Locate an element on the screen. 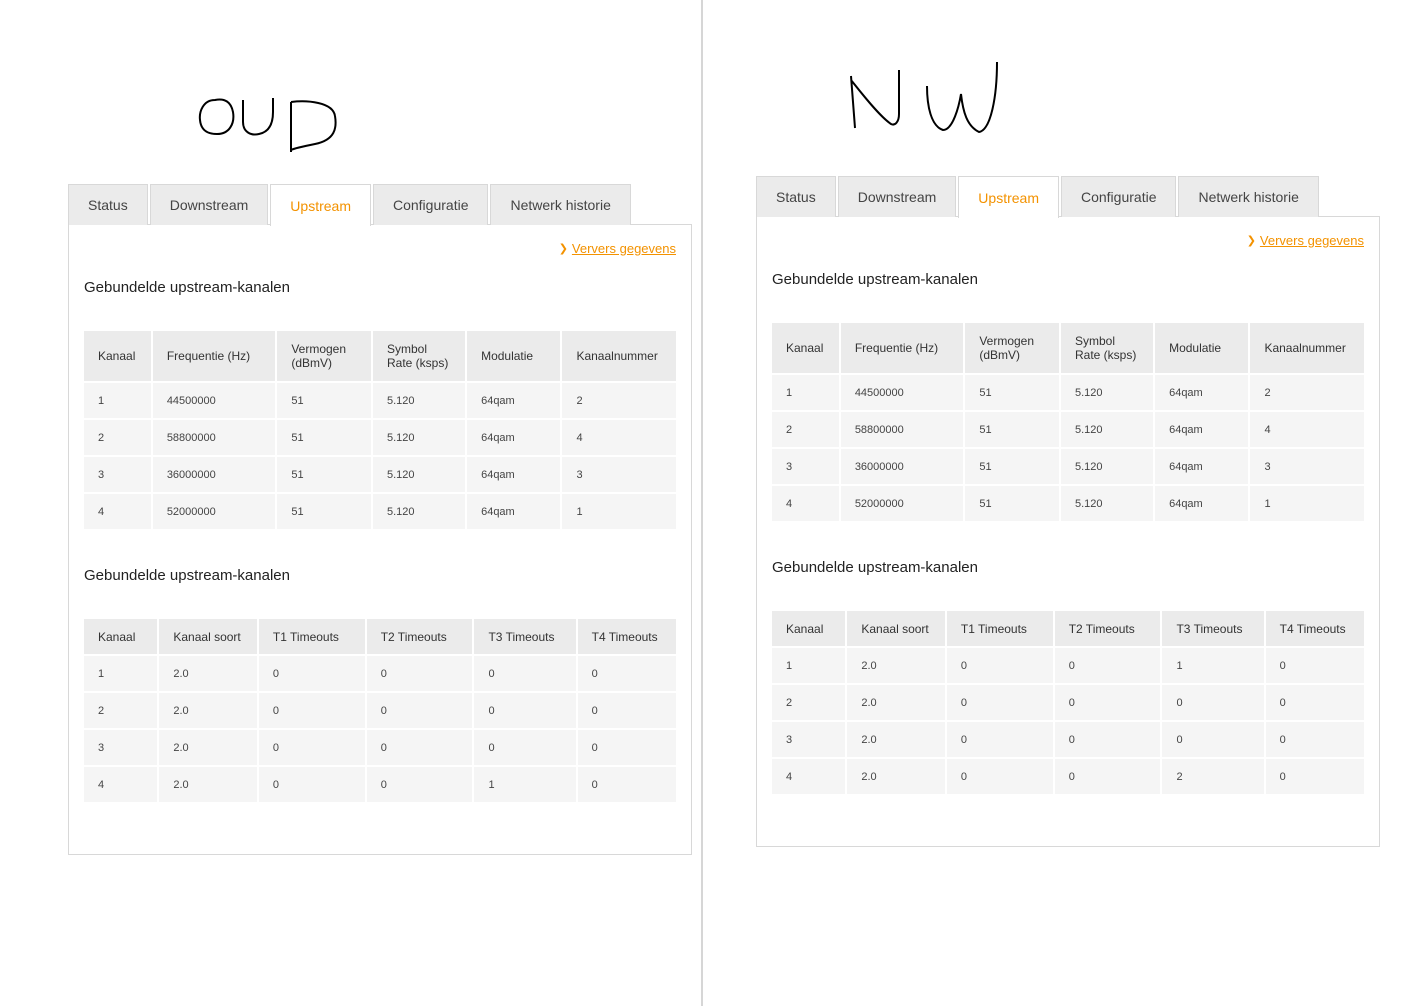 The width and height of the screenshot is (1406, 1006). table-row: 3 36000000 51 5.120 64qam 3 is located at coordinates (380, 474).